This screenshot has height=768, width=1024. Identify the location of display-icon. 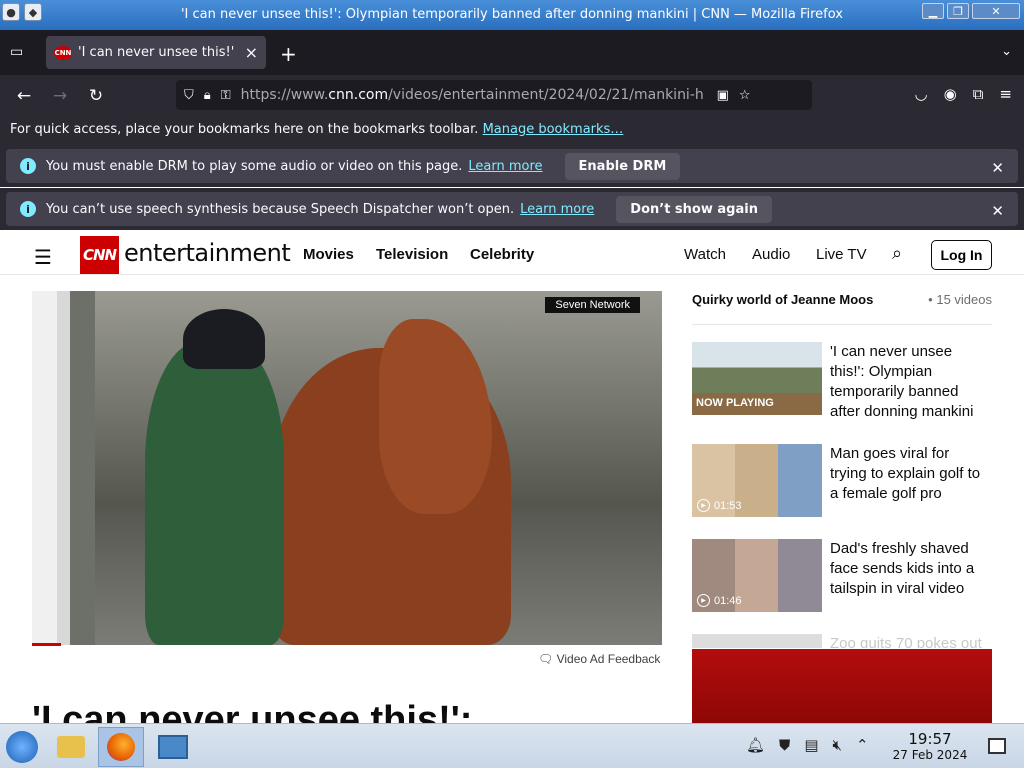
(173, 747).